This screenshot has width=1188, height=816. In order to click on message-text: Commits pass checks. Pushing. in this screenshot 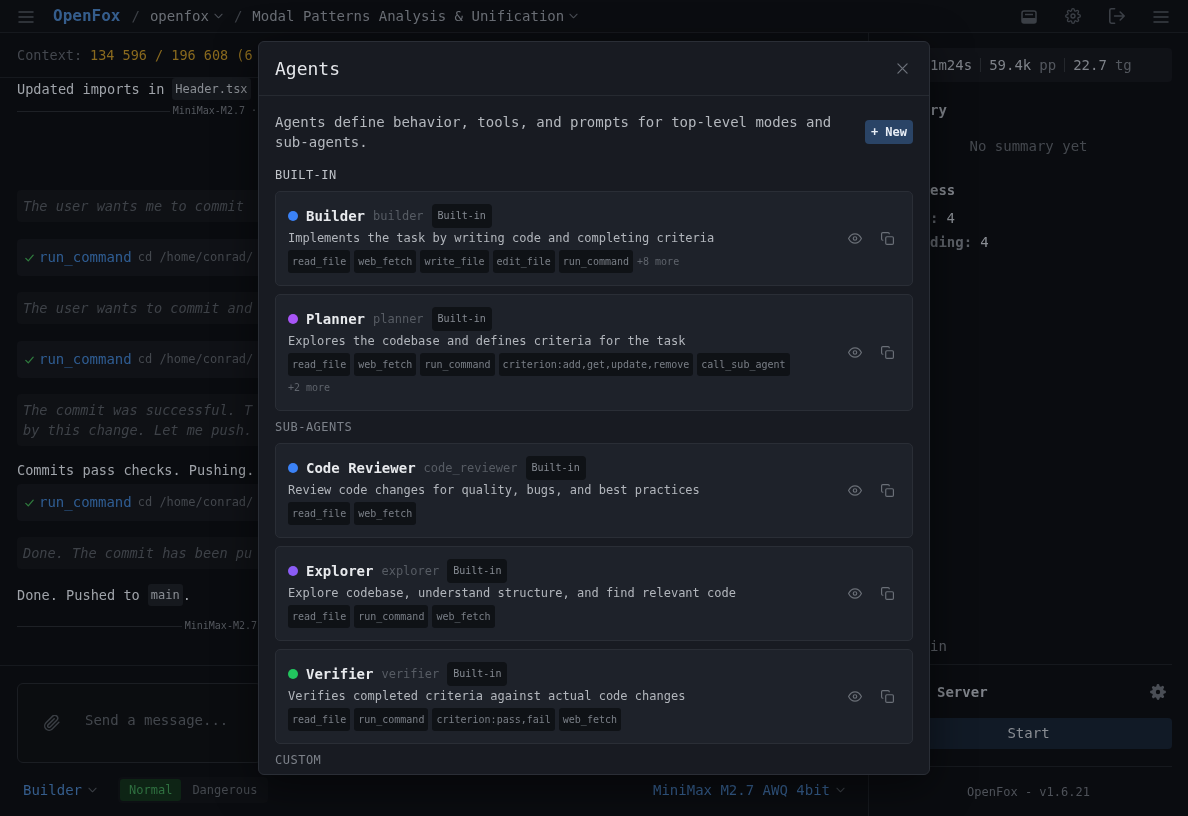, I will do `click(136, 470)`.